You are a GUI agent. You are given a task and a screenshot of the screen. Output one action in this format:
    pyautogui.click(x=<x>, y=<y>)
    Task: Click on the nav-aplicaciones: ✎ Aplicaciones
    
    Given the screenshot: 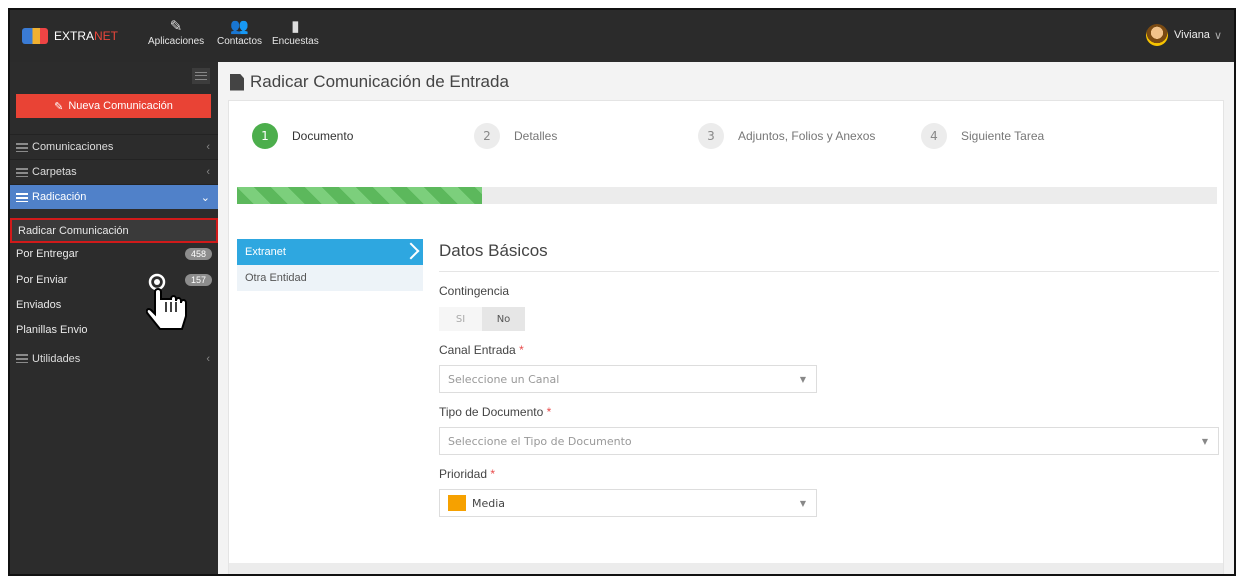 What is the action you would take?
    pyautogui.click(x=176, y=31)
    